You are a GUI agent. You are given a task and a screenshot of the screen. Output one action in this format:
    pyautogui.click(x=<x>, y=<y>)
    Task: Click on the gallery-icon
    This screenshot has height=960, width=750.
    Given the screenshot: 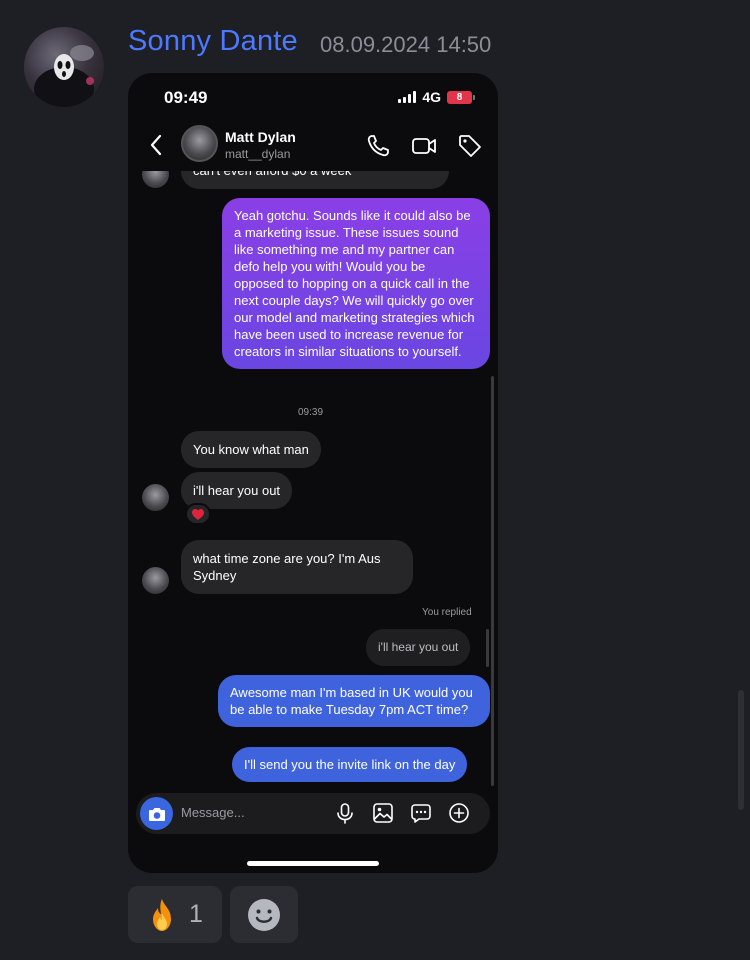 What is the action you would take?
    pyautogui.click(x=383, y=813)
    